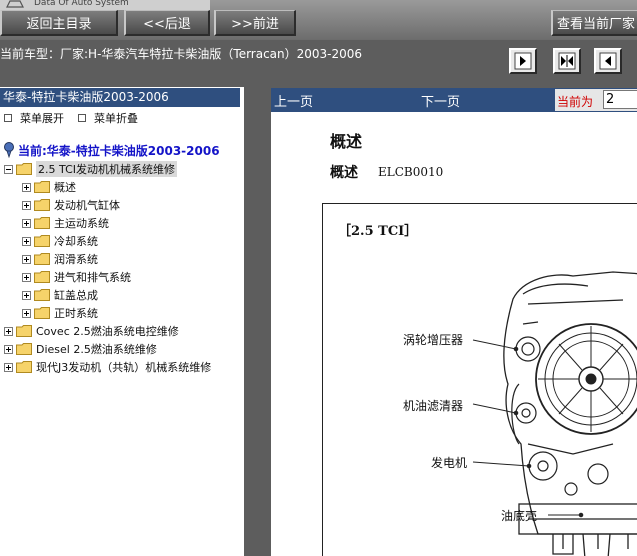 The width and height of the screenshot is (637, 556). I want to click on tree-top-item: Diesel 2.5燃油系统维修, so click(80, 349).